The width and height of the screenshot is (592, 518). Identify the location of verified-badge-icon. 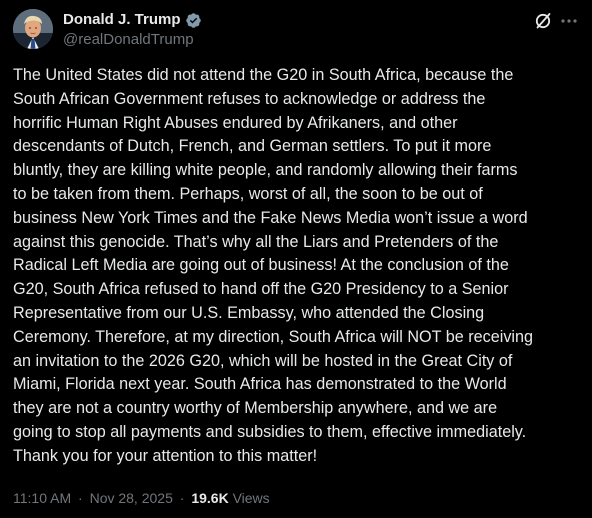
(193, 20).